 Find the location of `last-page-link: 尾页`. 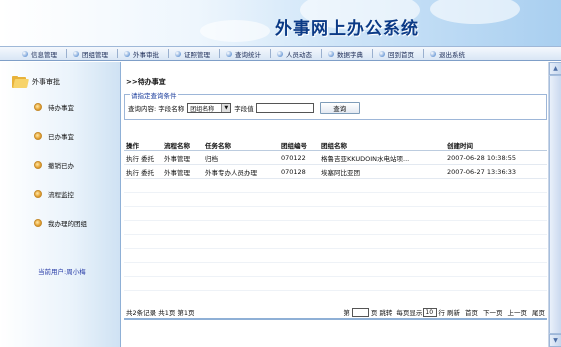

last-page-link: 尾页 is located at coordinates (538, 312).